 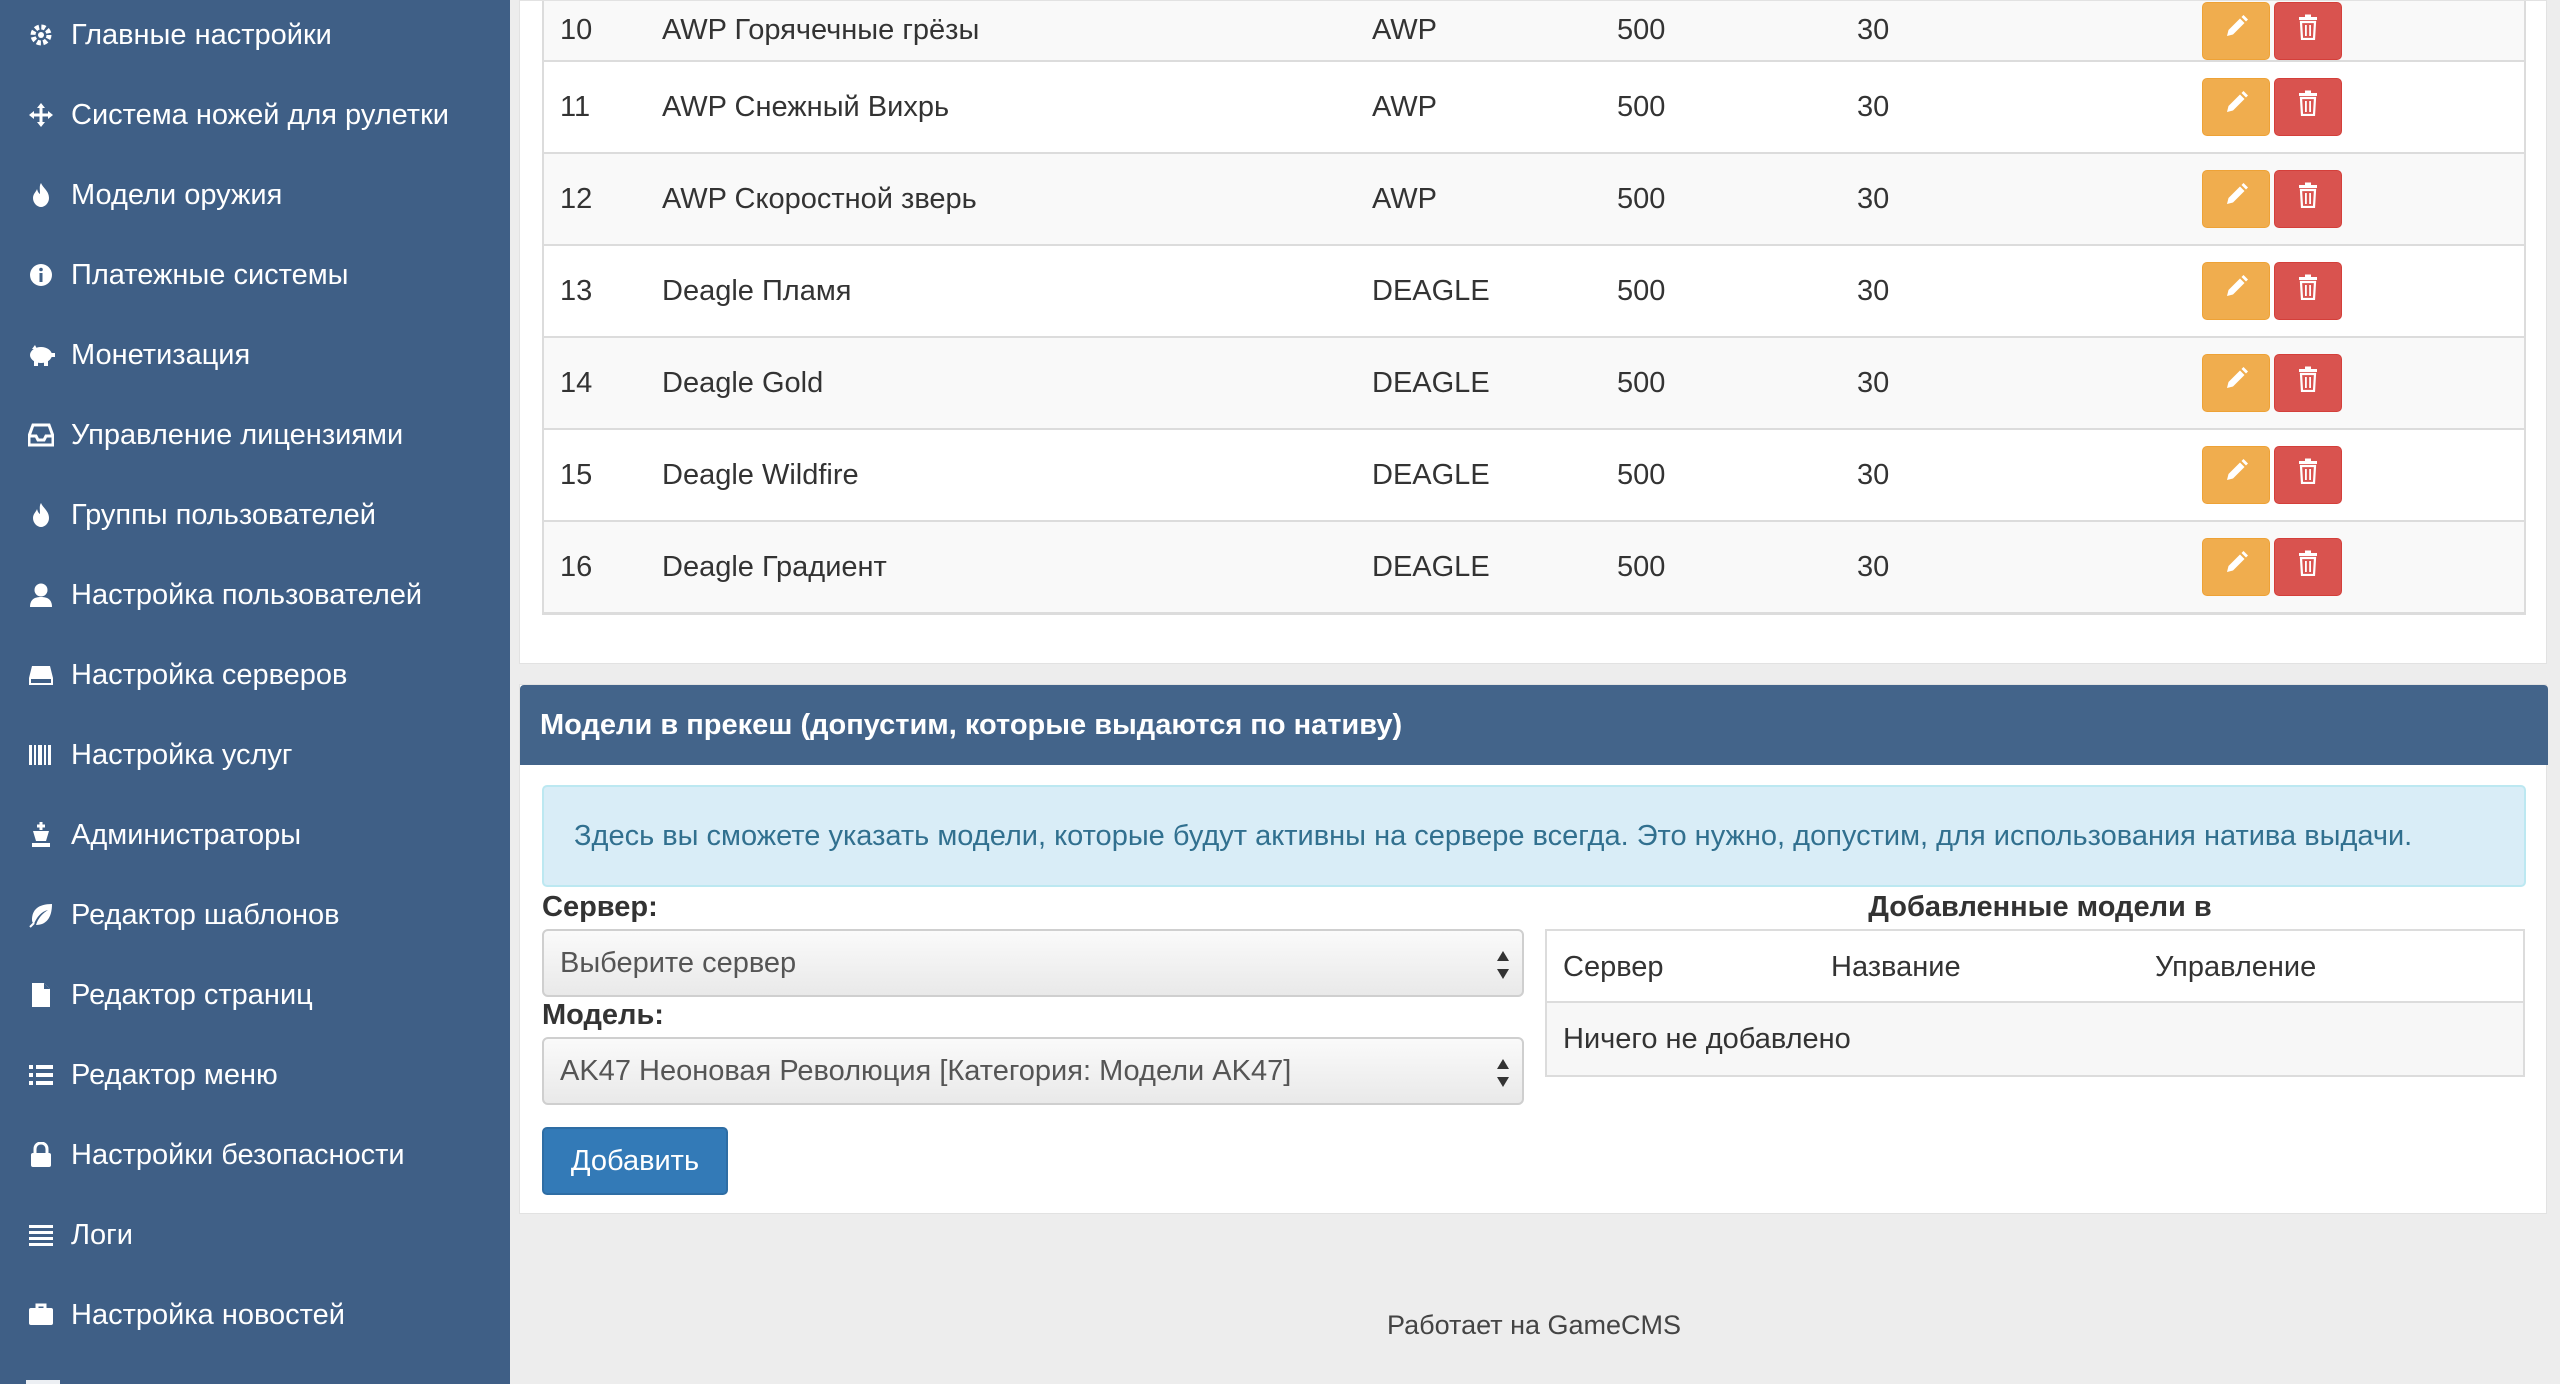 I want to click on sidebar-item-user-settings: Настройка пользователей, so click(x=255, y=595).